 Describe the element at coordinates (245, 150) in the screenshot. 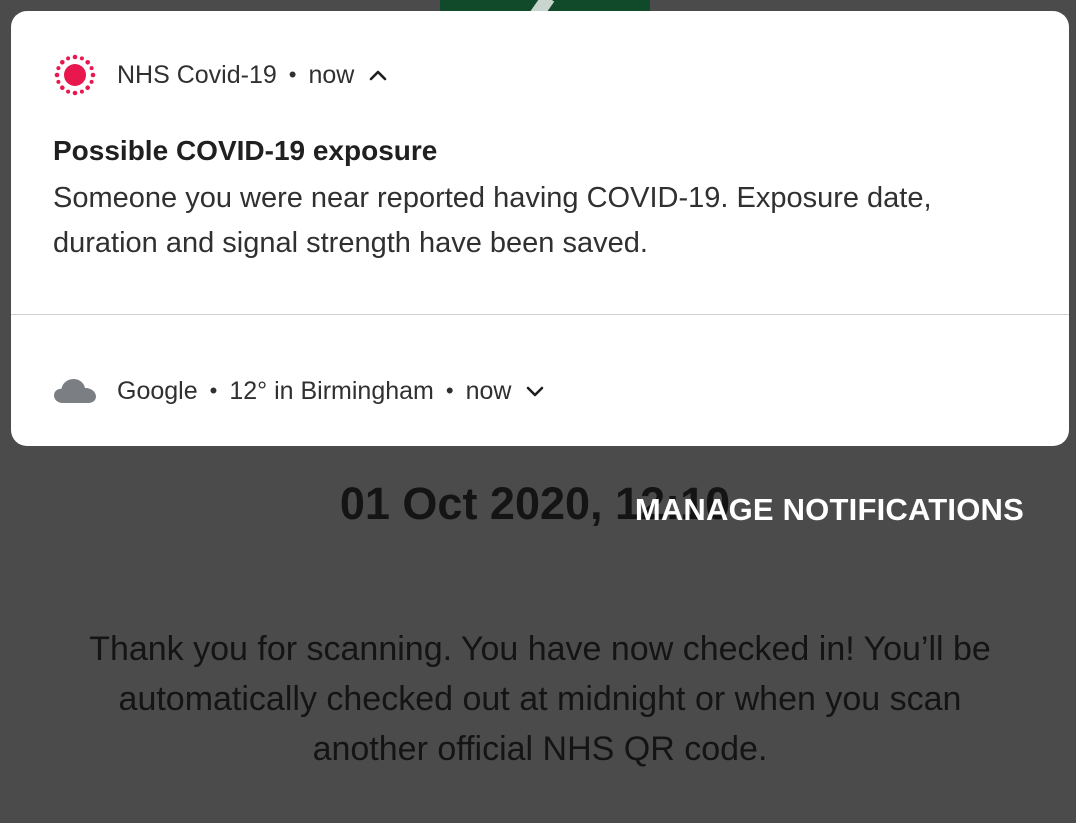

I see `notification-title: Possible COVID-19 exposure` at that location.